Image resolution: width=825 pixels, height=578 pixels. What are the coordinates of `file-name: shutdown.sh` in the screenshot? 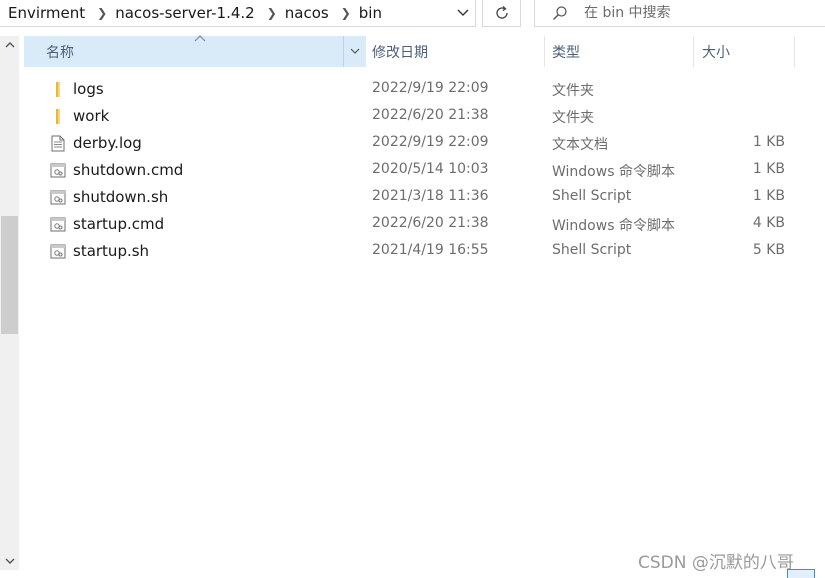 It's located at (121, 197).